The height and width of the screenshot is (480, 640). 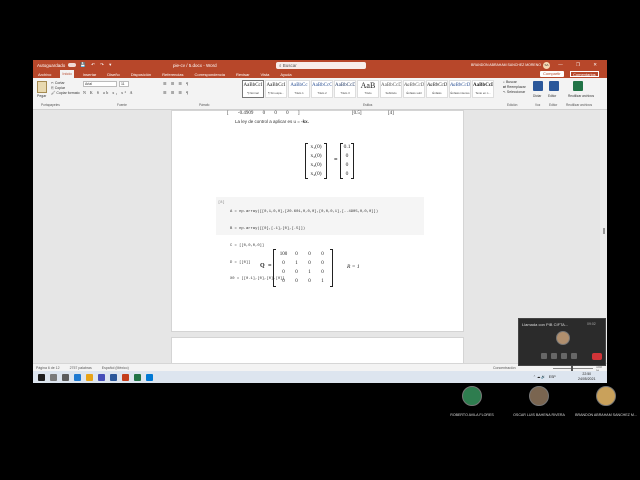 I want to click on share-button: Compartir, so click(x=552, y=74).